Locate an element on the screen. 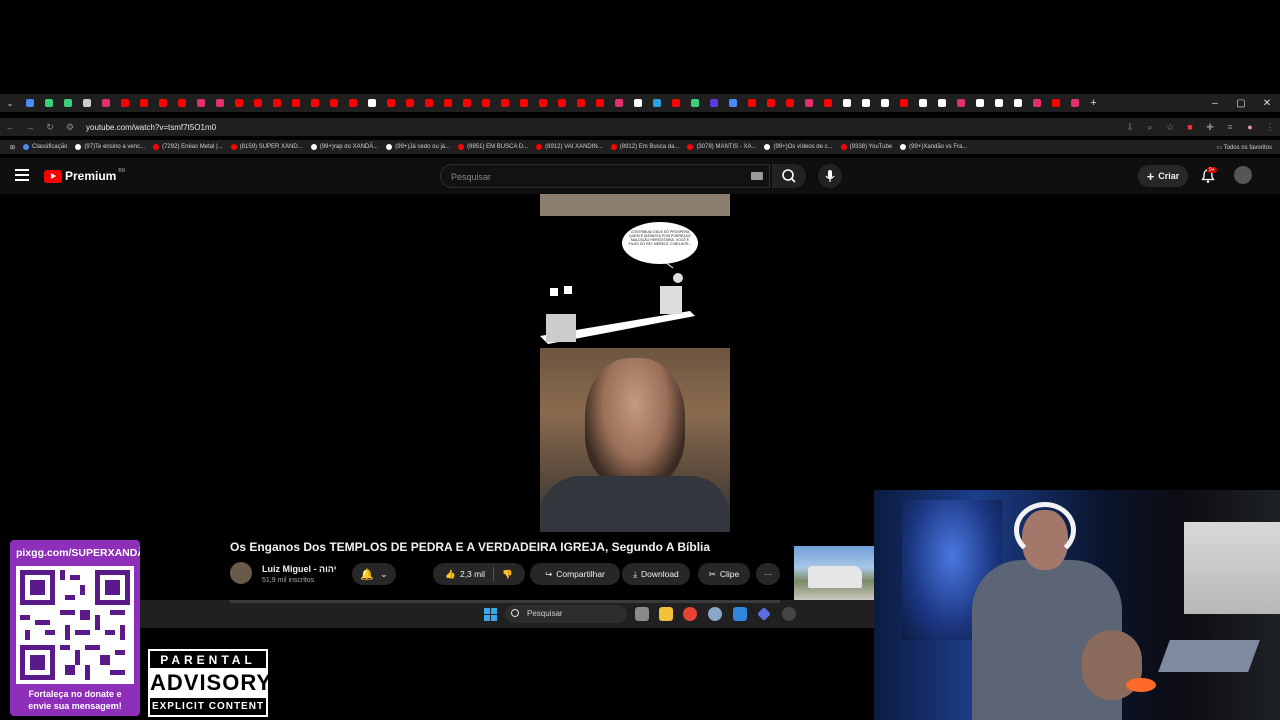  install-icon: ⇩ is located at coordinates (1130, 127).